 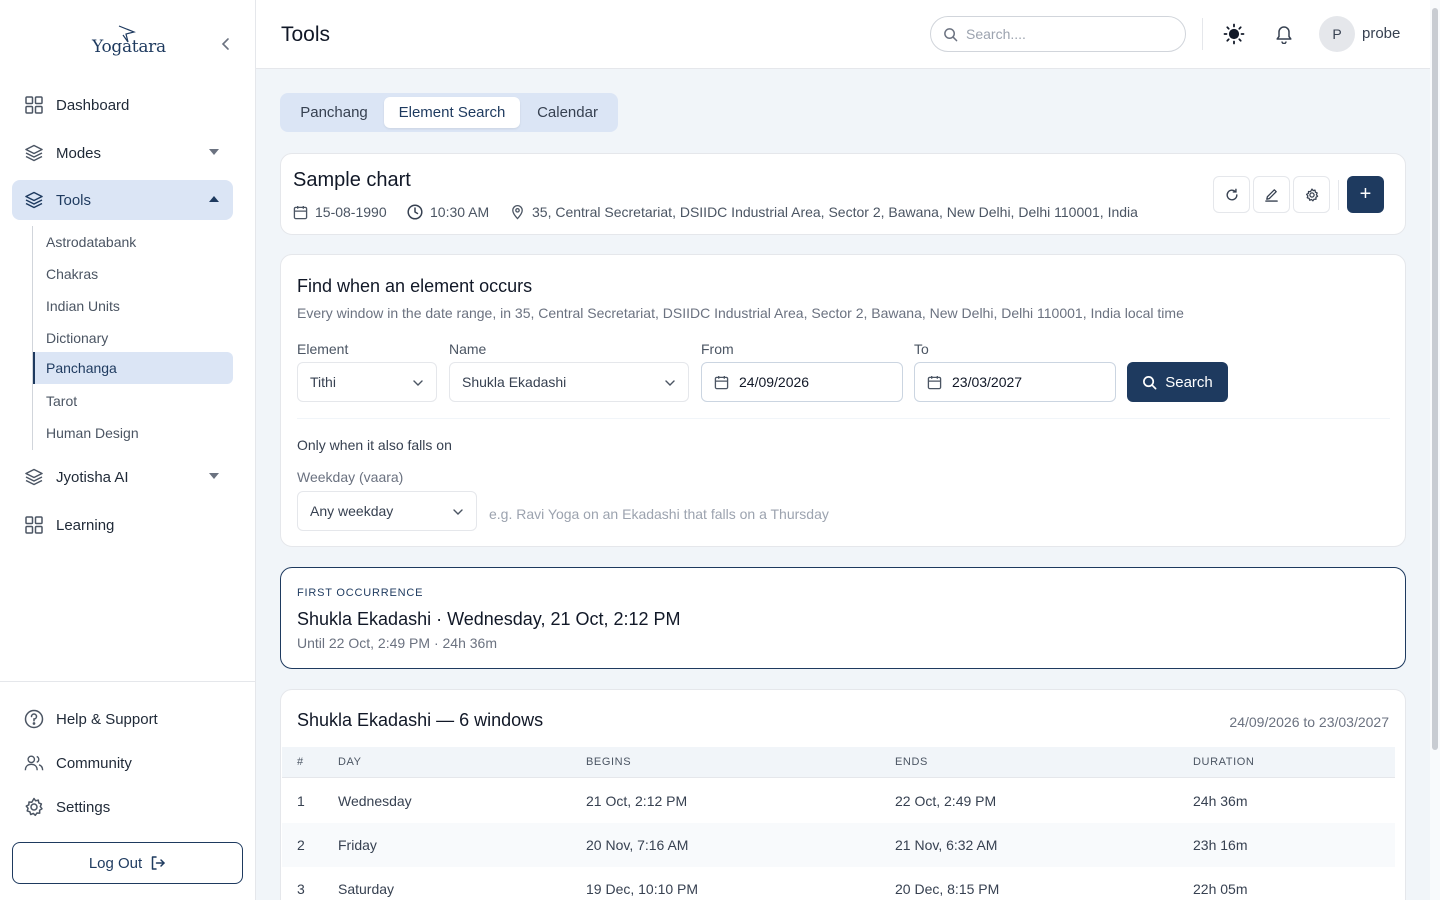 I want to click on nav-jyotisha-ai: Jyotisha AI, so click(x=122, y=477).